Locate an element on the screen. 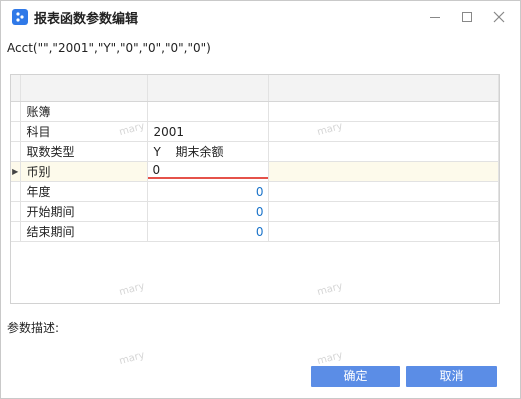 The width and height of the screenshot is (521, 399). param-name: 结束期间 is located at coordinates (84, 231).